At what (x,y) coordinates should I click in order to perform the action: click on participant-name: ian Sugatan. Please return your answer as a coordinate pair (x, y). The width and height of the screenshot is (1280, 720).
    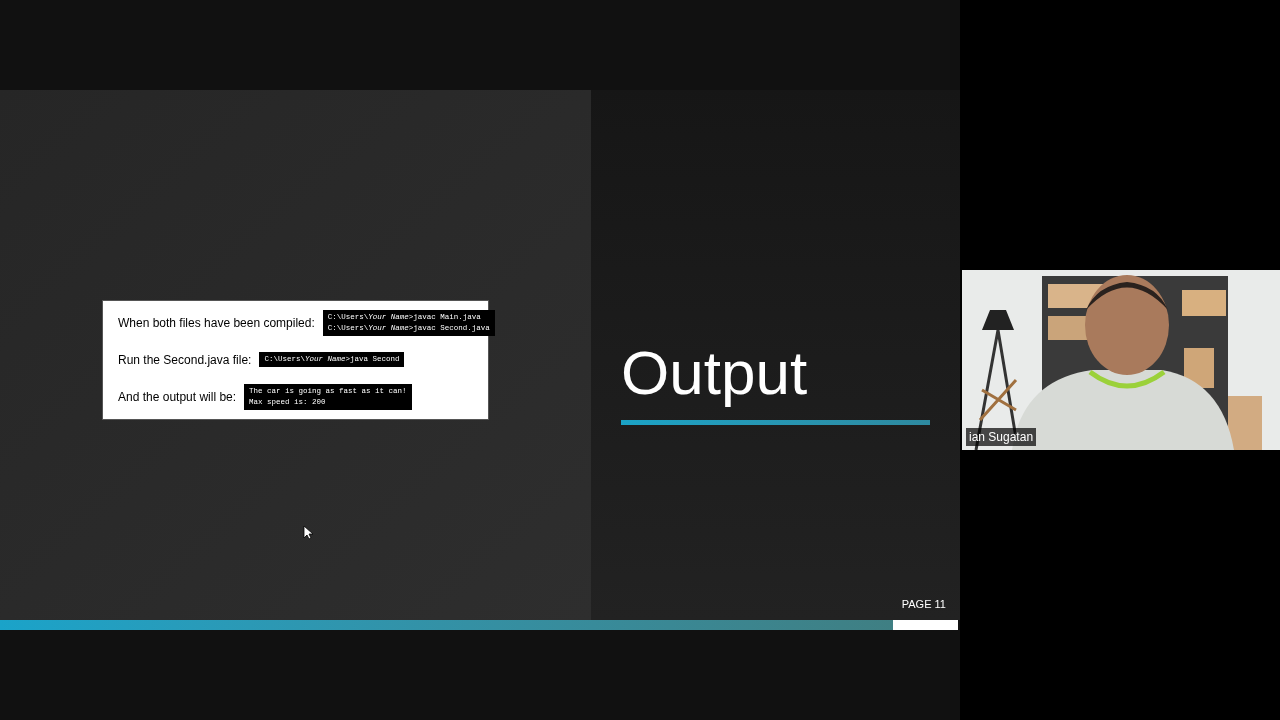
    Looking at the image, I should click on (1001, 437).